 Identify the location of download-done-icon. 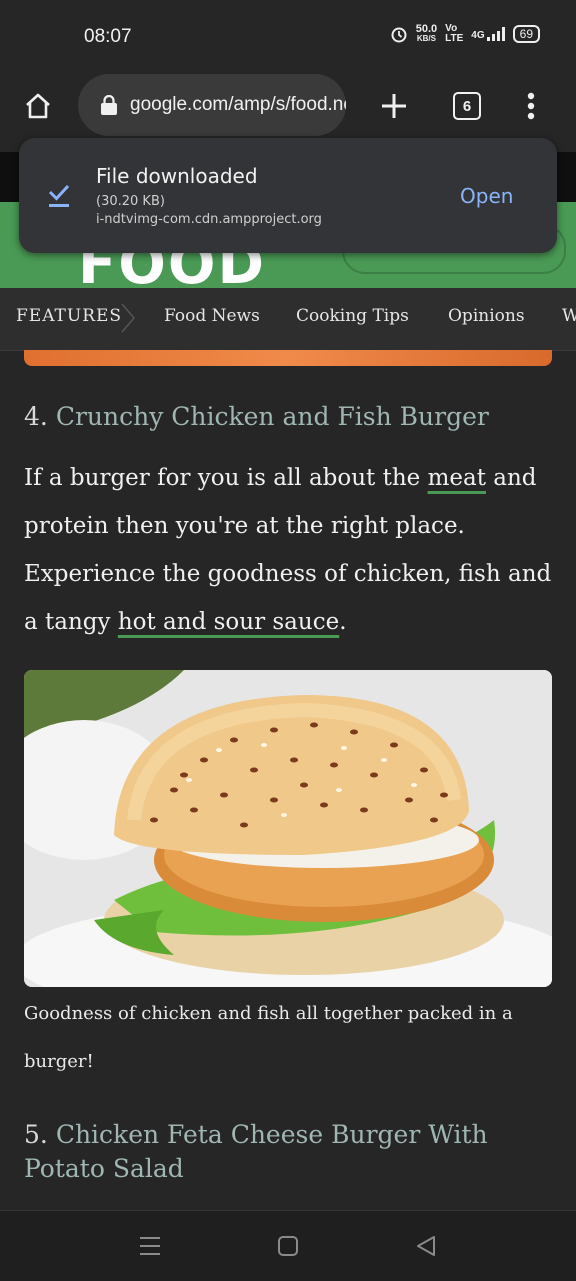
(59, 195).